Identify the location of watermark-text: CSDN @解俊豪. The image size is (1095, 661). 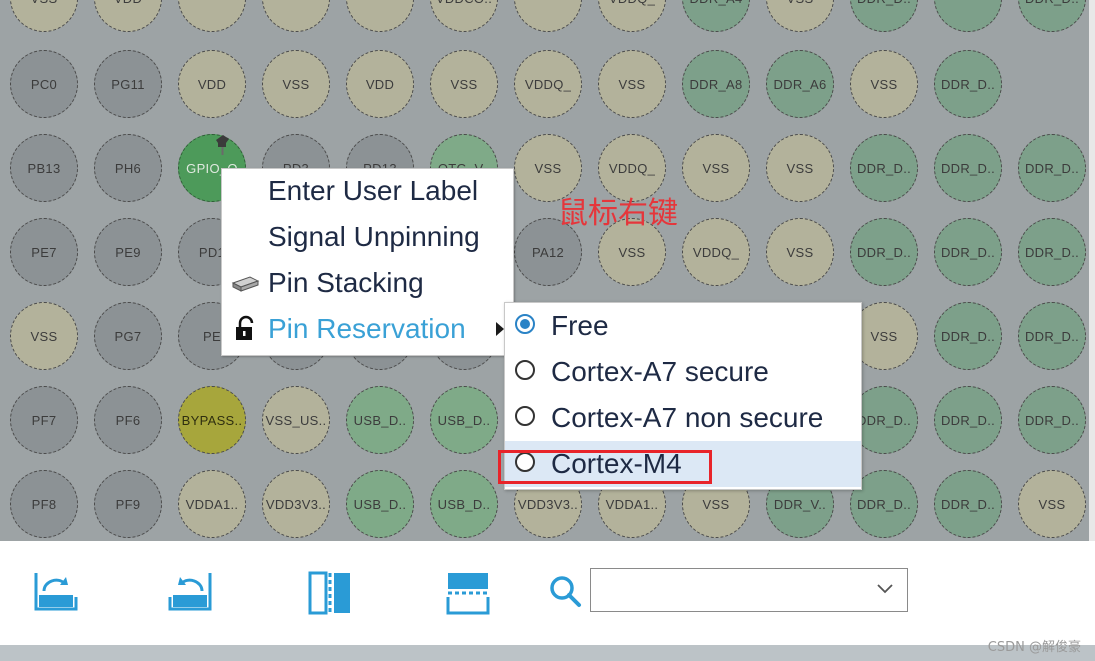
(1034, 647).